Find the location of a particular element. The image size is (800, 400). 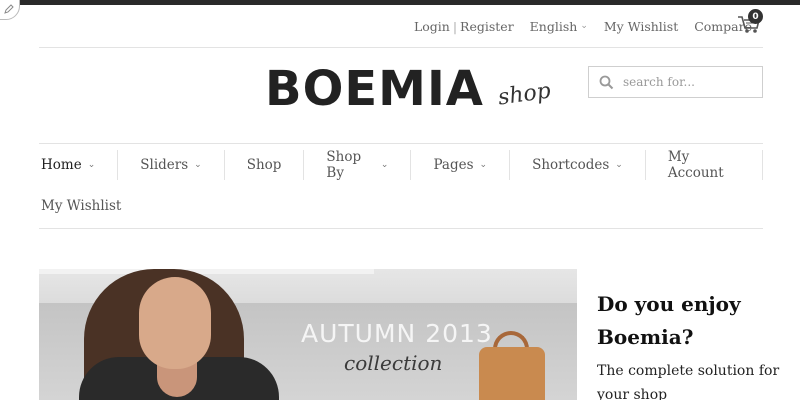

promo-heading: Do you enjoy Boemia? is located at coordinates (669, 320).